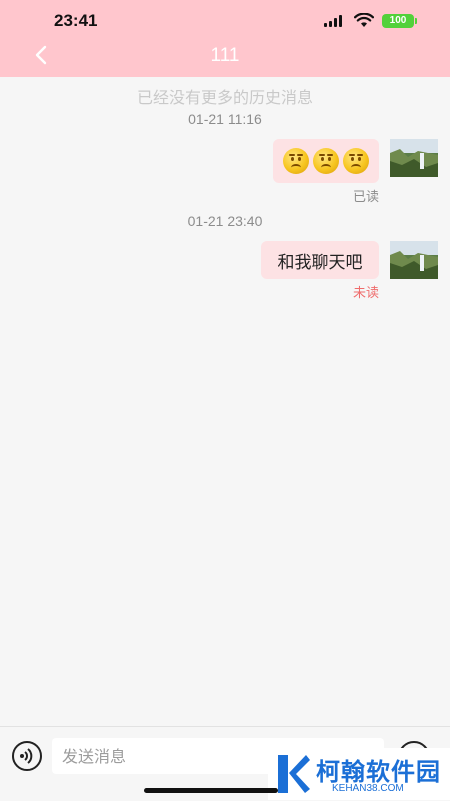 This screenshot has height=801, width=450. I want to click on emoji-message-bubble, so click(326, 161).